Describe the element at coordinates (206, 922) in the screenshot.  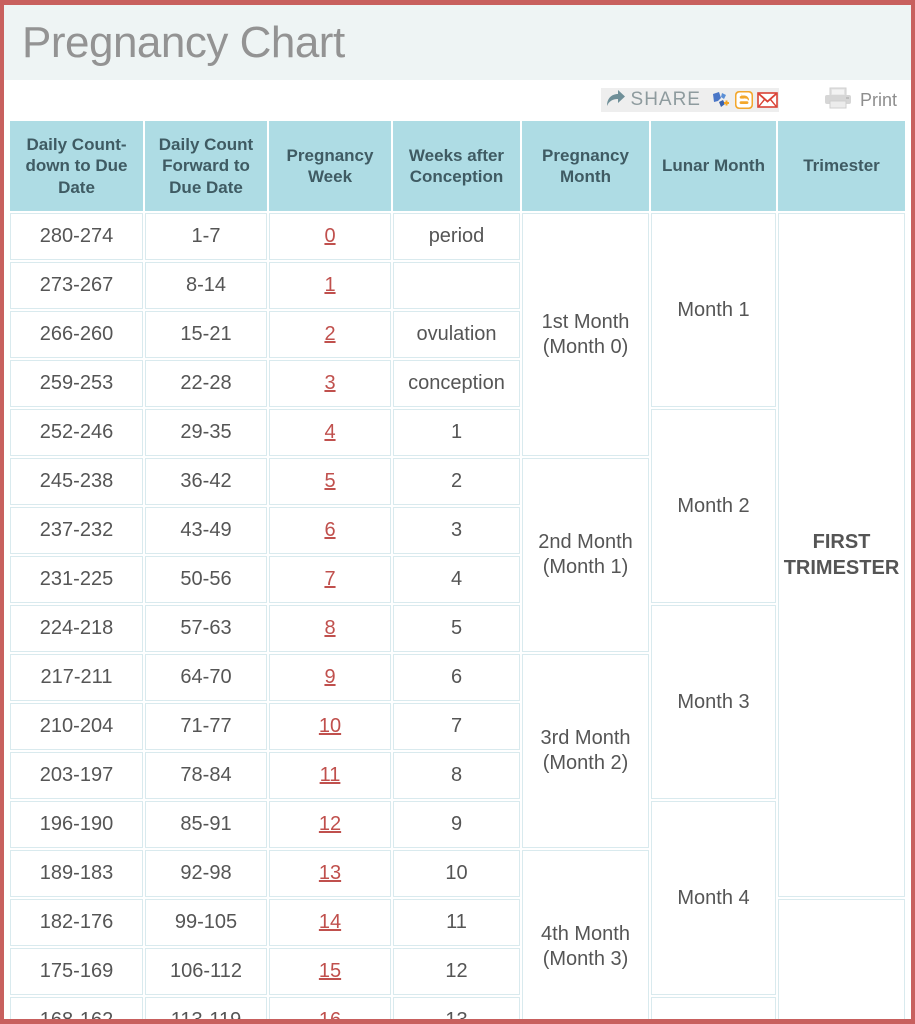
I see `cell-daily-countforward: 99-105` at that location.